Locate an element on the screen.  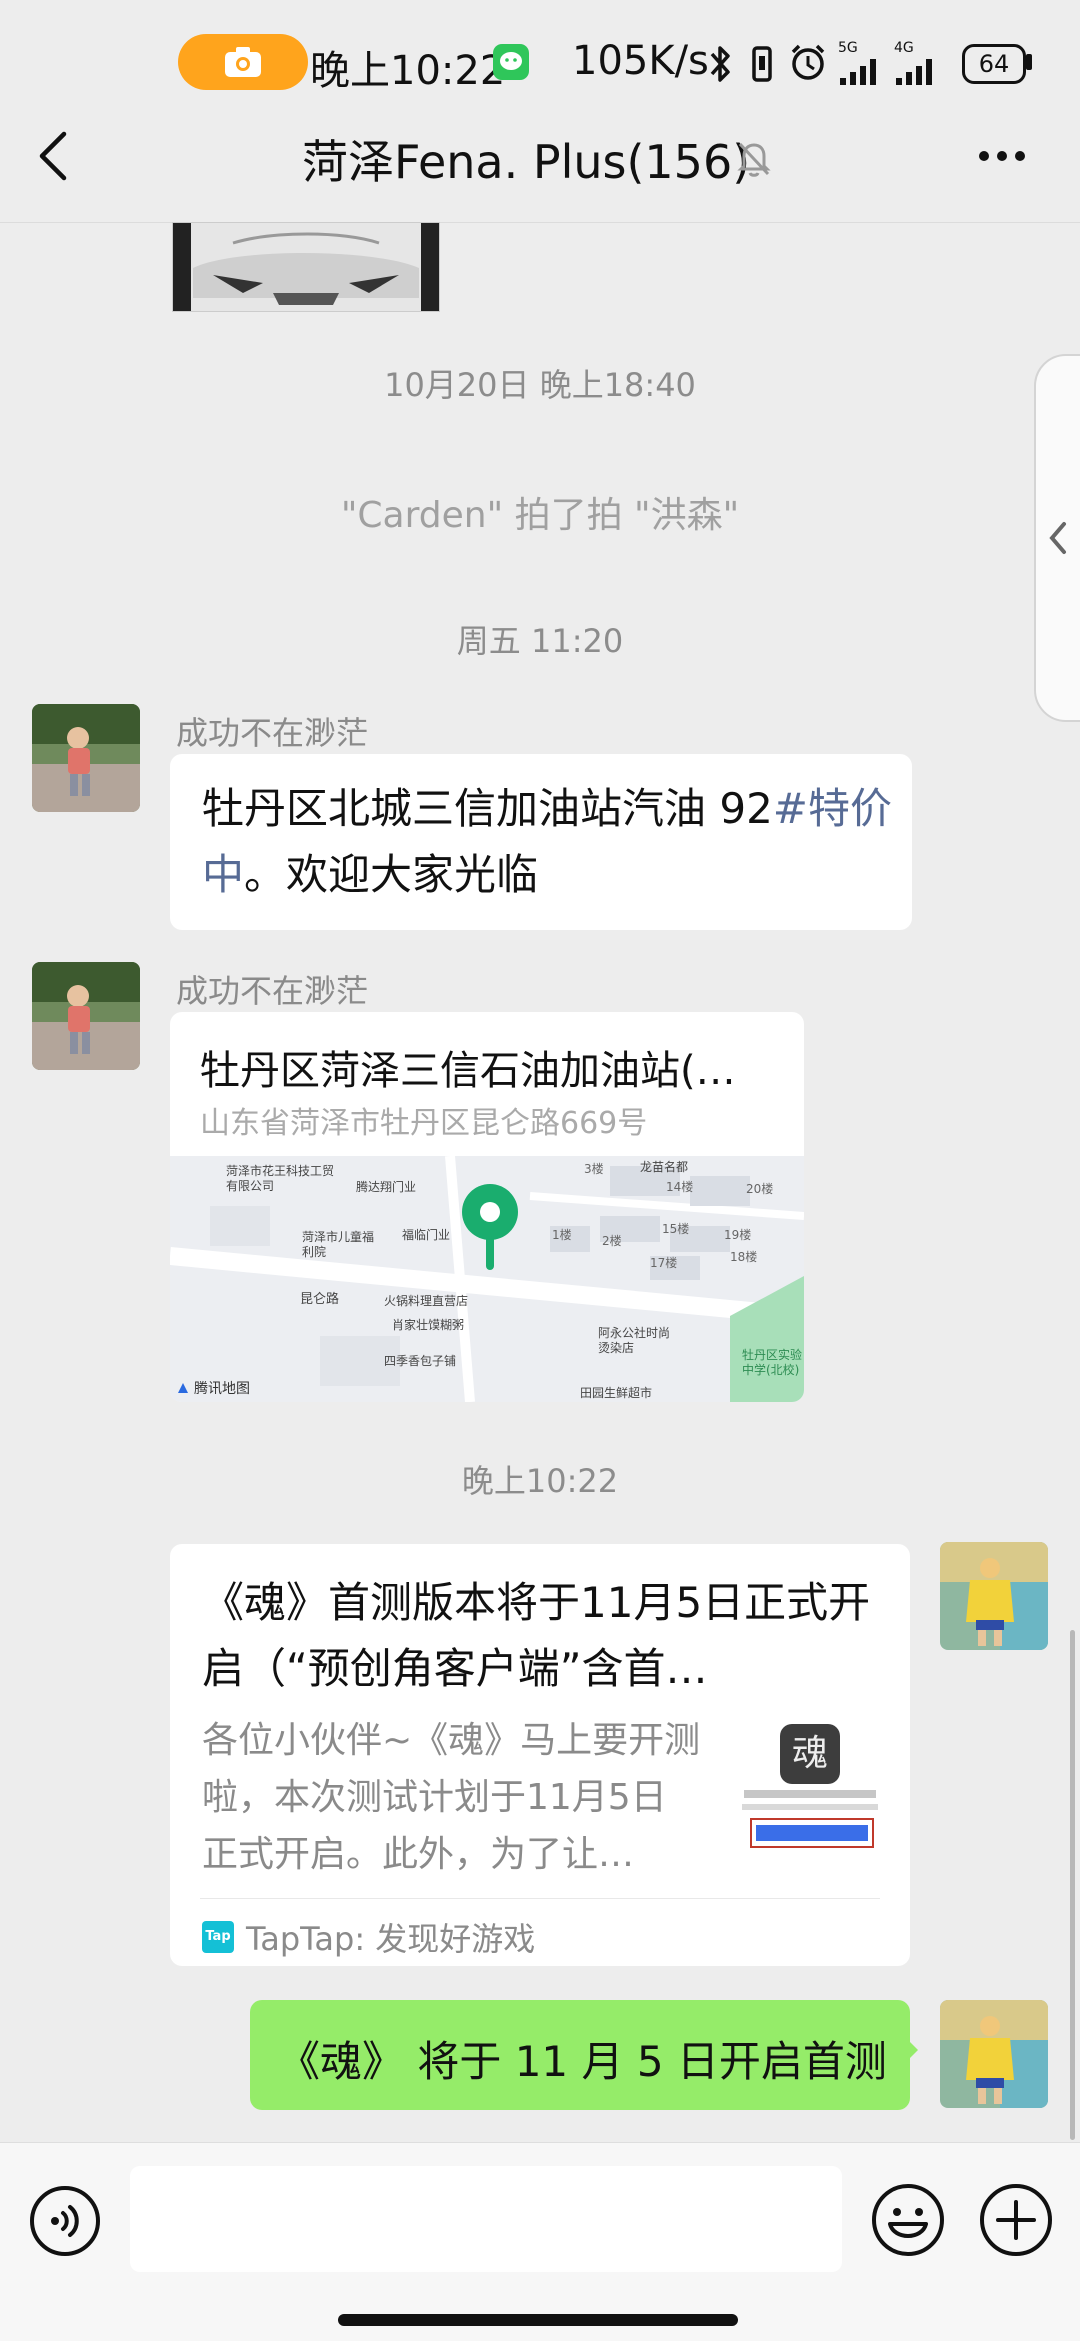
map-label: 四季香包子铺 is located at coordinates (420, 1361).